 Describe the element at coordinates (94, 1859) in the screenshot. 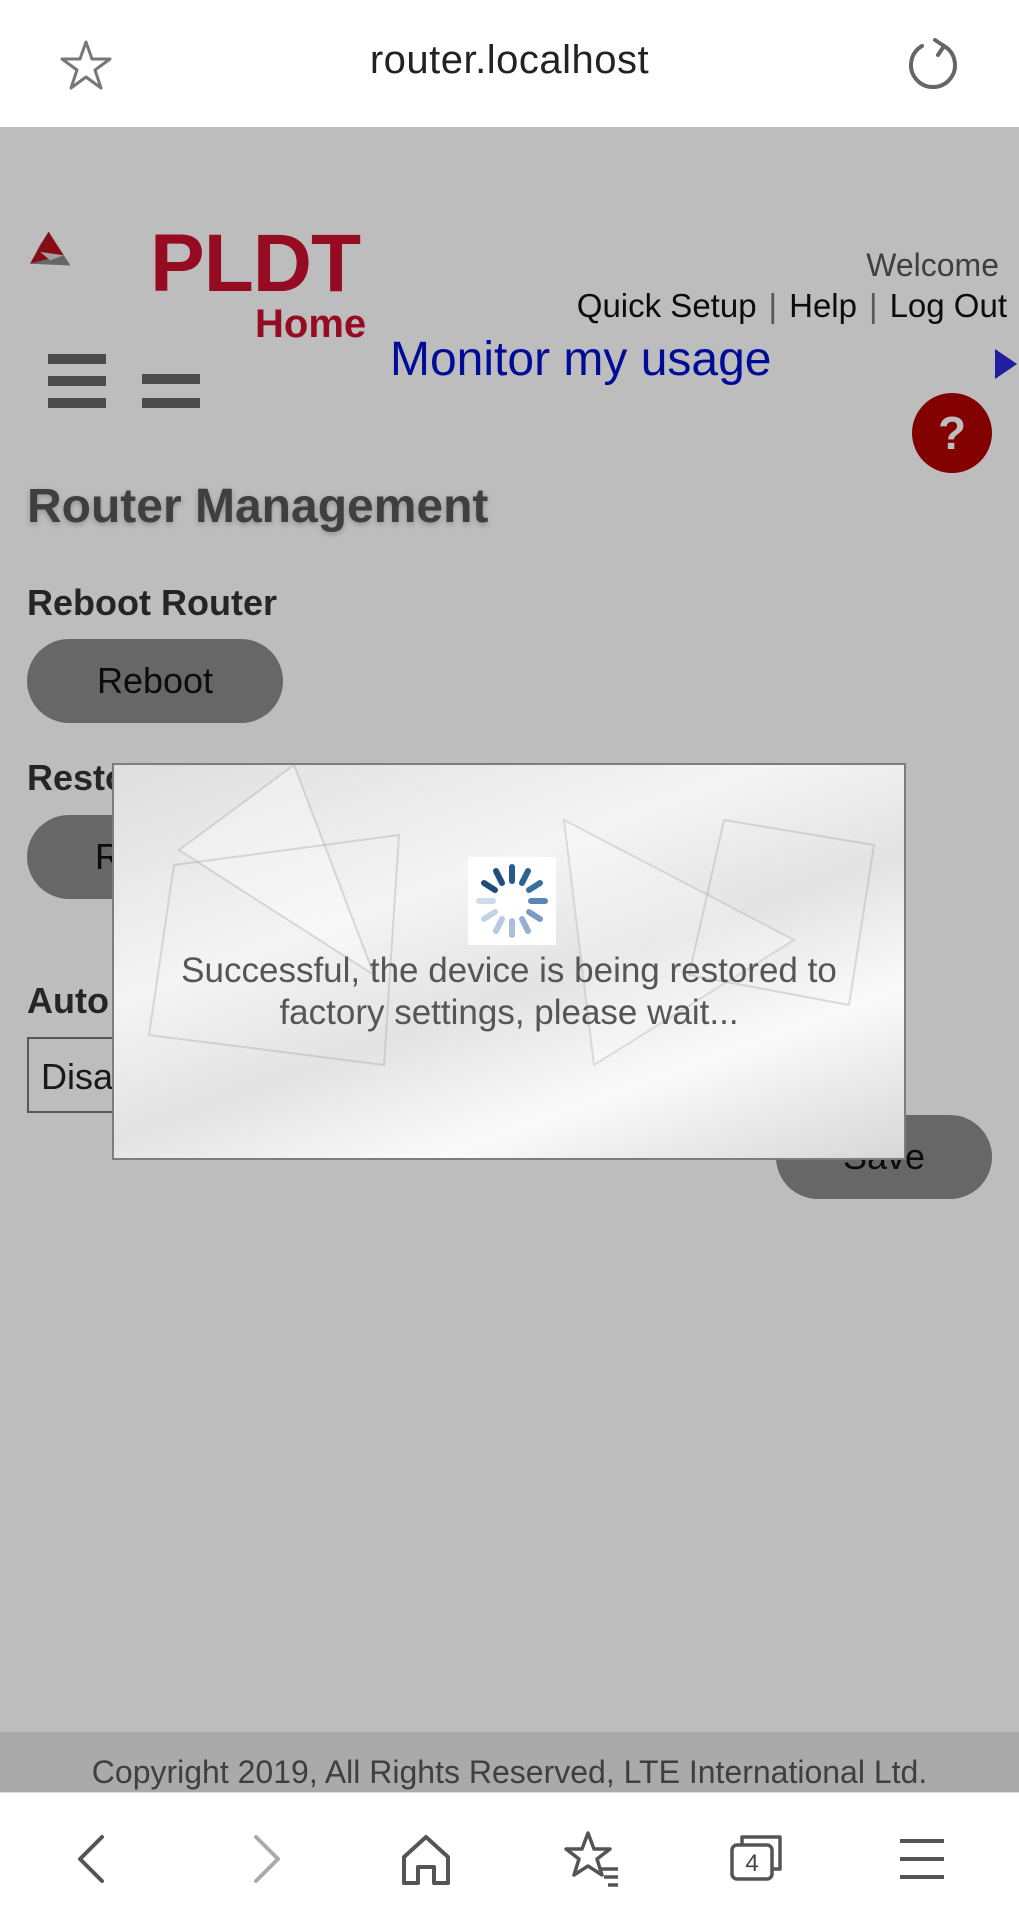

I see `back-icon` at that location.